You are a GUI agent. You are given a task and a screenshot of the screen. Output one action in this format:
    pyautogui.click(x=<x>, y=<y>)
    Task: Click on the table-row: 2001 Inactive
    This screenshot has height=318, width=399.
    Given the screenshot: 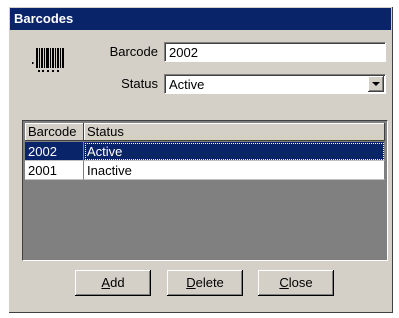 What is the action you would take?
    pyautogui.click(x=205, y=170)
    